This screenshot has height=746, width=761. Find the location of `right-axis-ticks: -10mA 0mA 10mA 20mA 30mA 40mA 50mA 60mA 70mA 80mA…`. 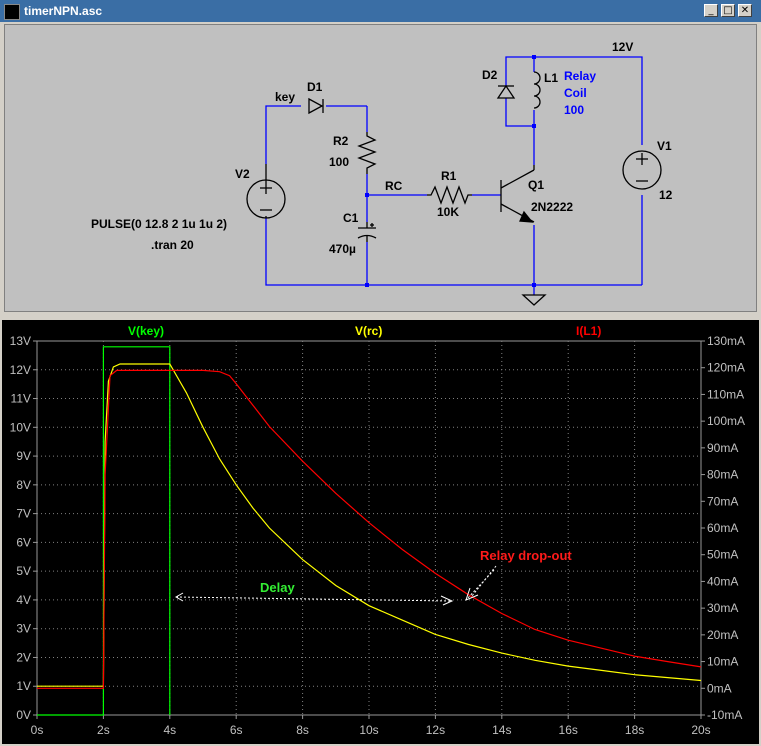

right-axis-ticks: -10mA 0mA 10mA 20mA 30mA 40mA 50mA 60mA 70mA 80mA… is located at coordinates (723, 528).